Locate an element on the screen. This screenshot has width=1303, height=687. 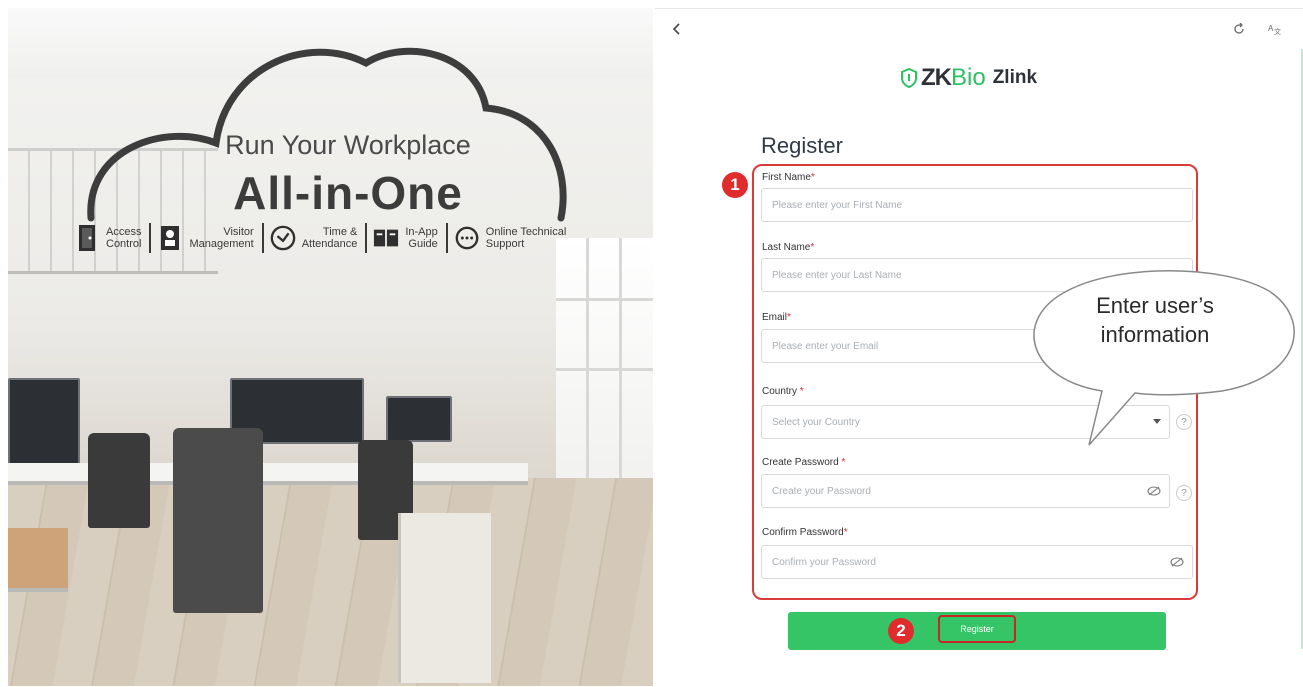
create-password-label: Create Password * is located at coordinates (804, 462).